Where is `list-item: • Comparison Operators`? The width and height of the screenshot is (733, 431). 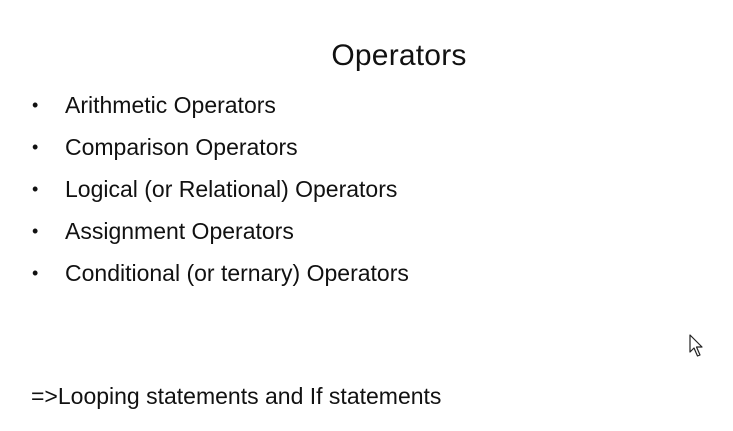 list-item: • Comparison Operators is located at coordinates (220, 147).